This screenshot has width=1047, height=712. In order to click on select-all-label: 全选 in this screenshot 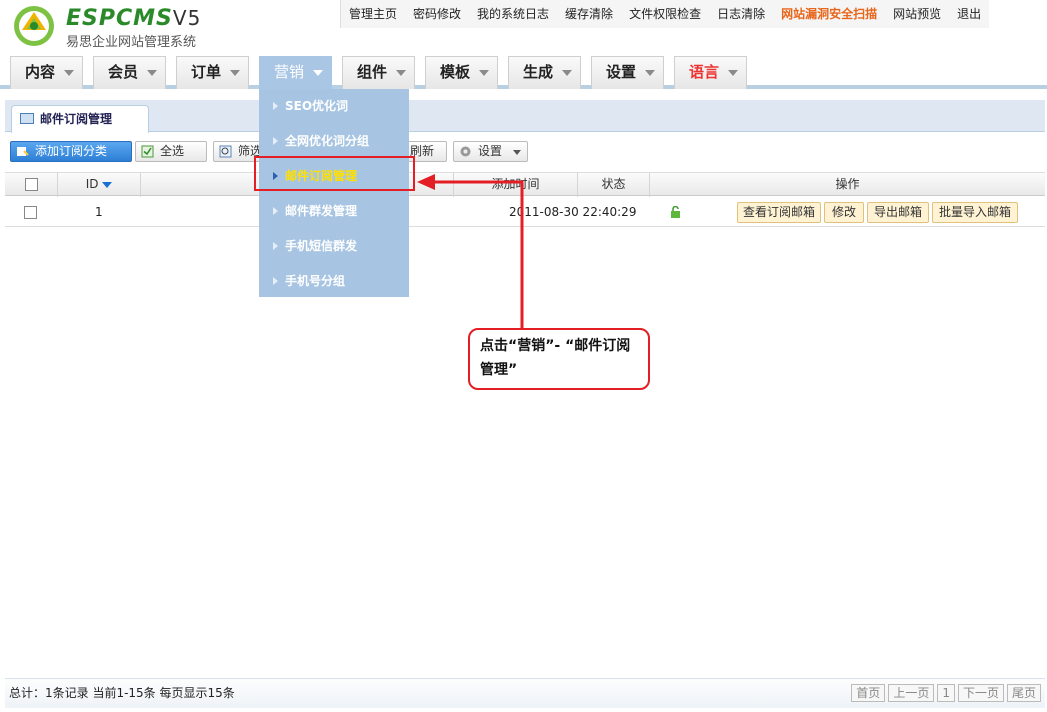, I will do `click(172, 151)`.